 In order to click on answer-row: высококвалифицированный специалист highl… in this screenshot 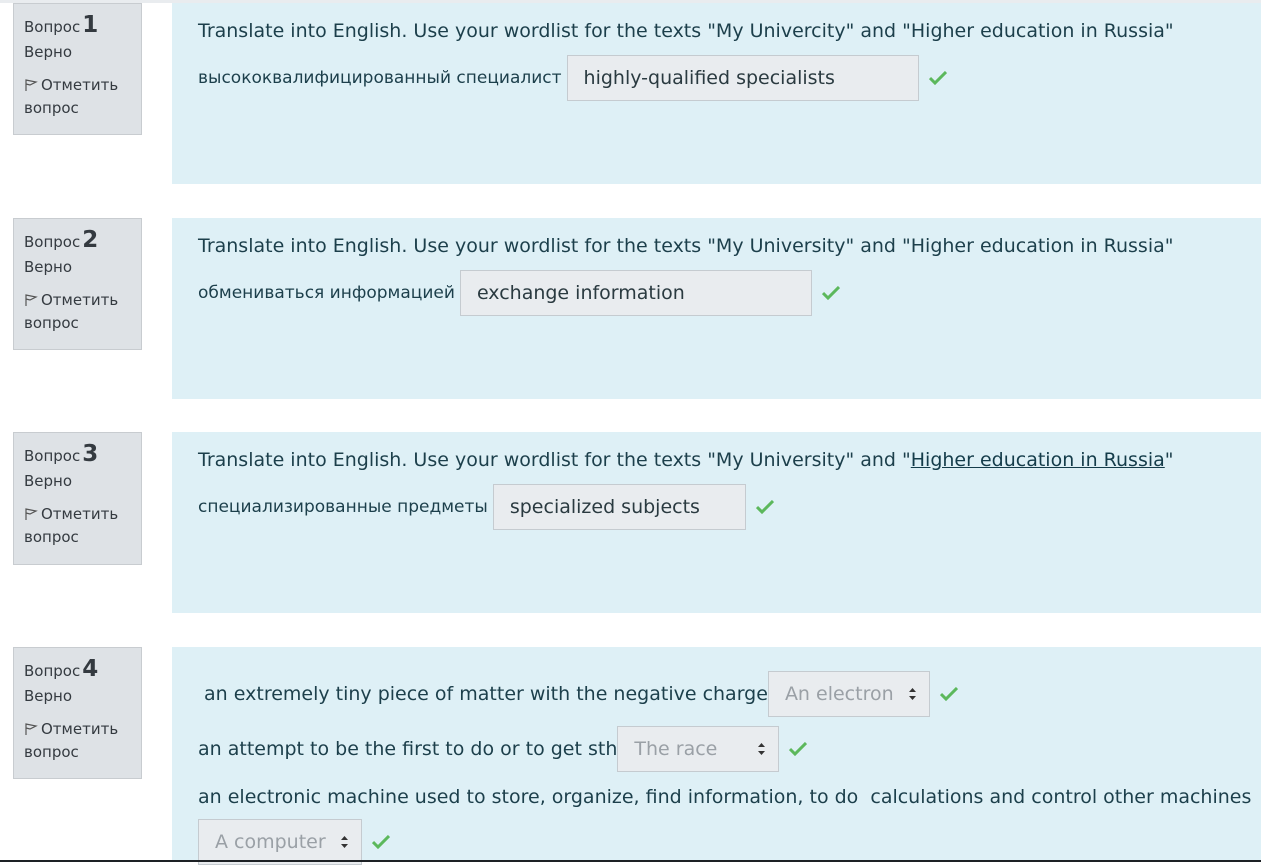, I will do `click(729, 78)`.